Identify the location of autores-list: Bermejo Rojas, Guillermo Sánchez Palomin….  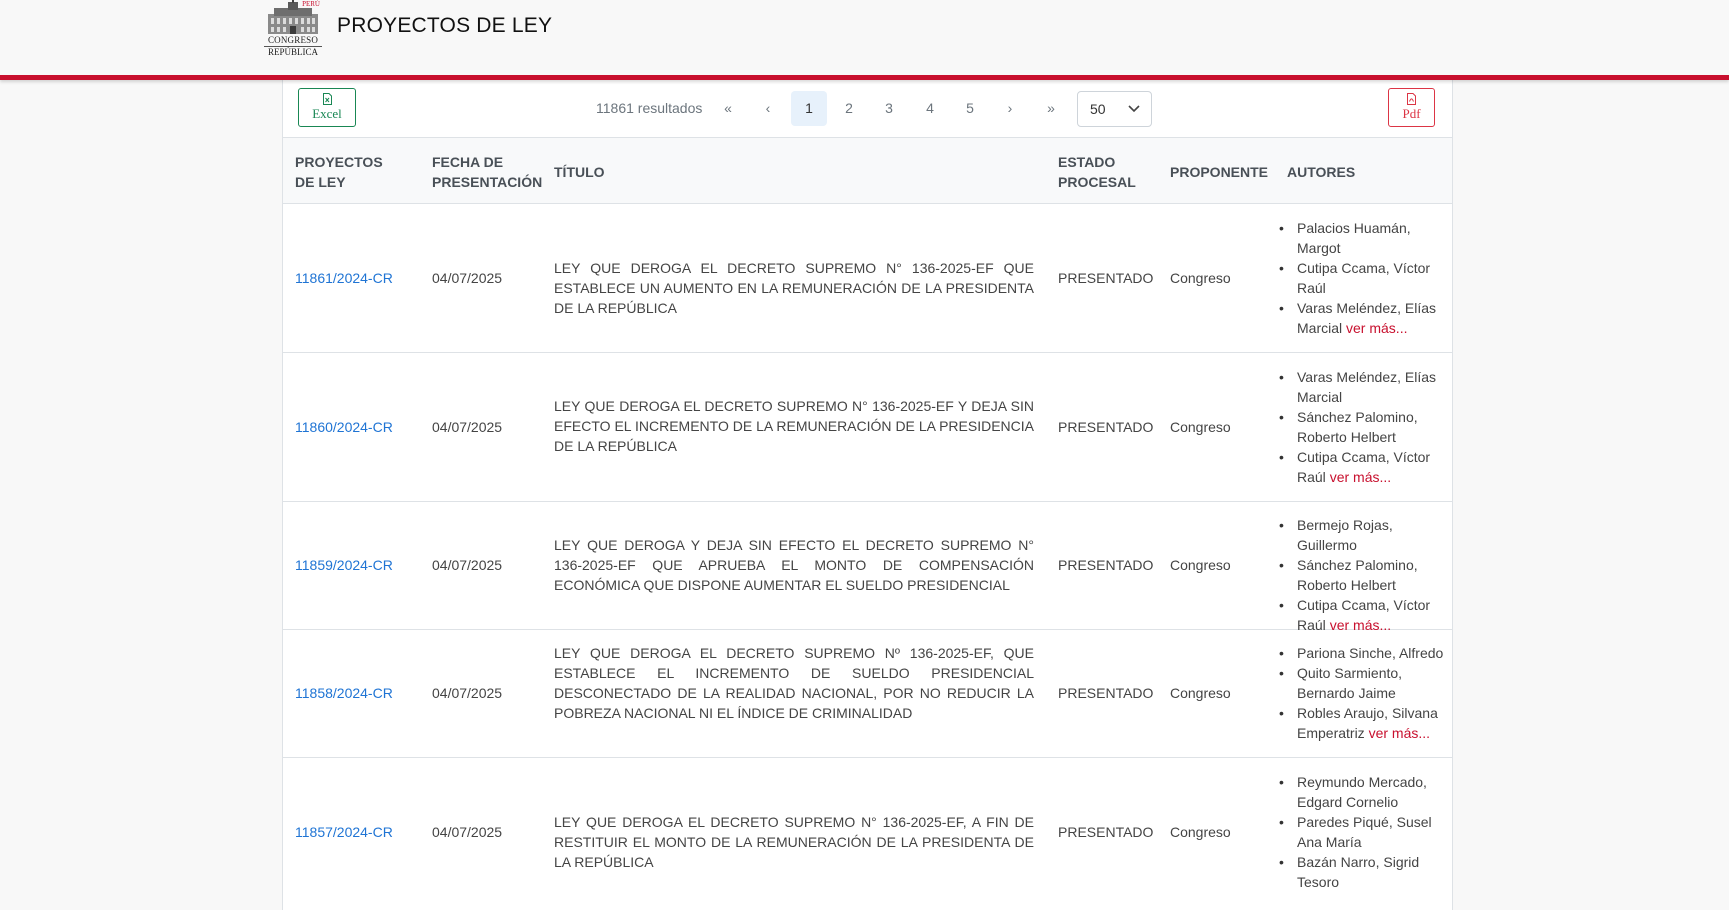
(1362, 575).